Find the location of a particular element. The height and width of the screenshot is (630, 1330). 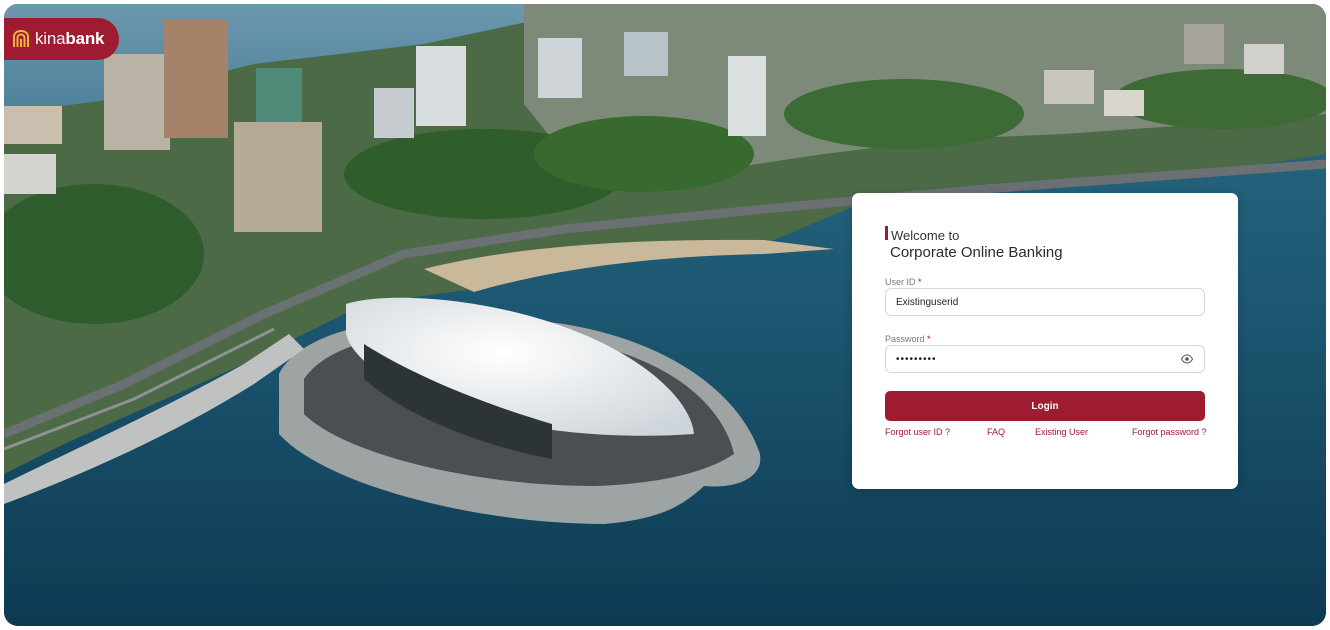

user-id-input is located at coordinates (1045, 302).